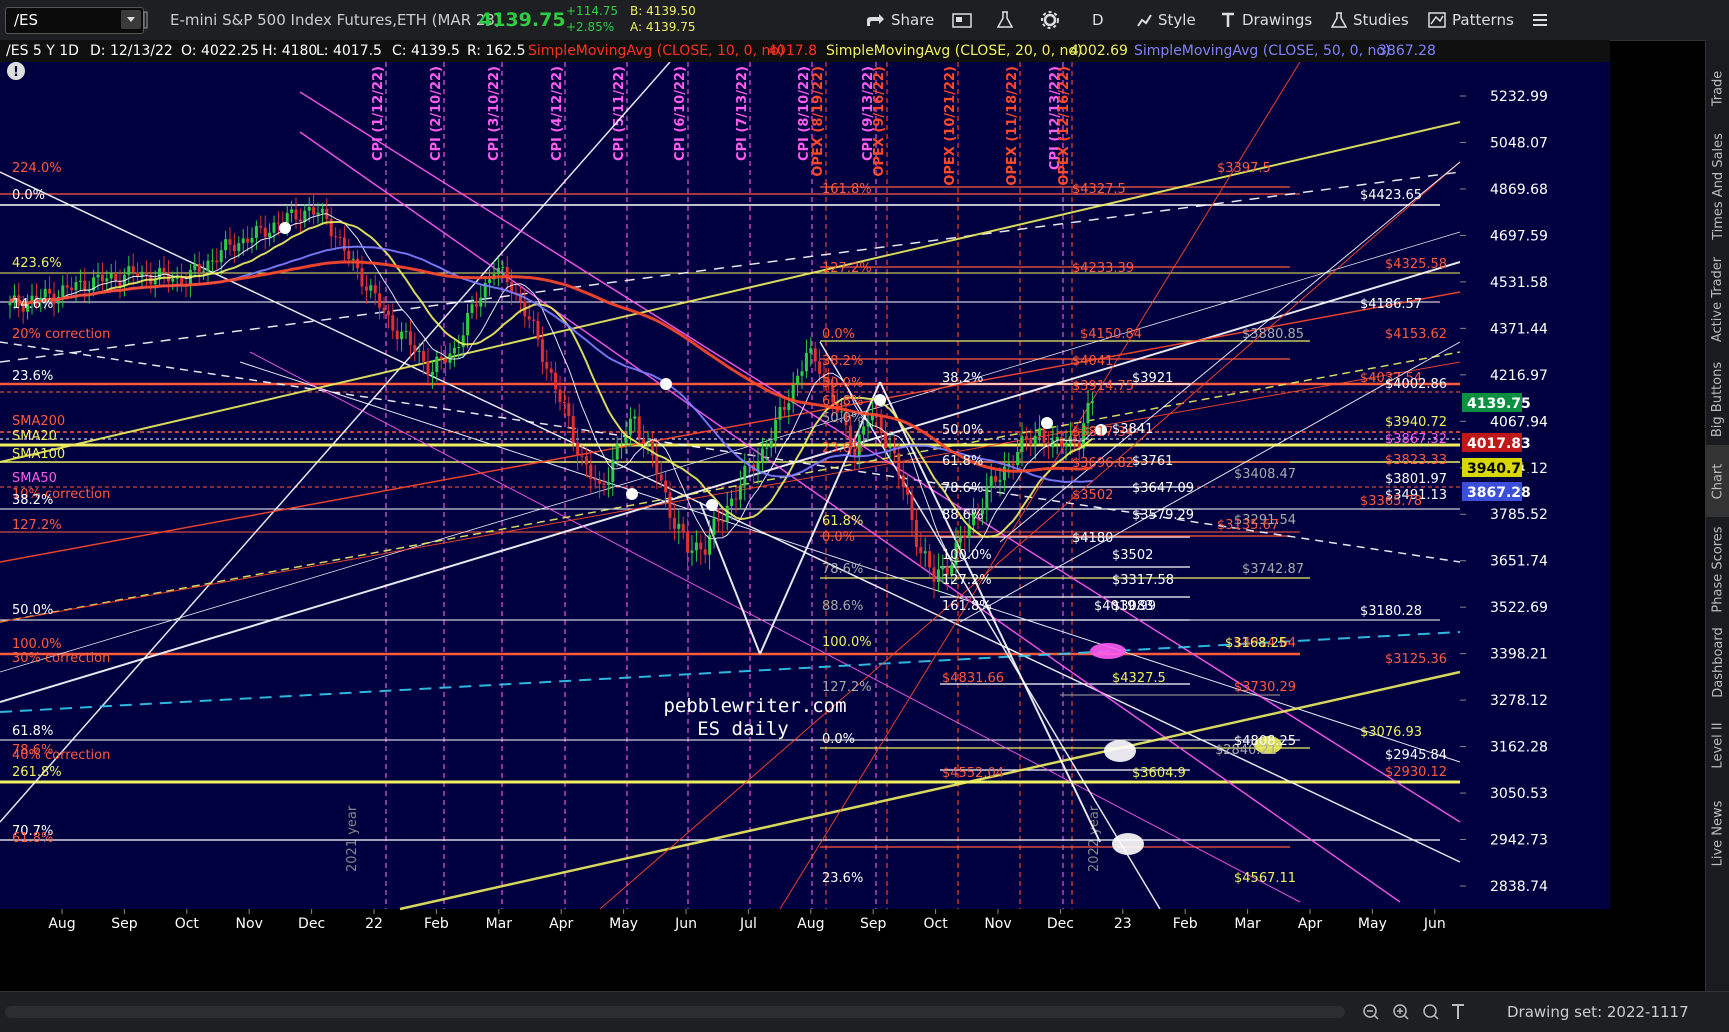  What do you see at coordinates (1416, 479) in the screenshot?
I see `level-label: $3801.97` at bounding box center [1416, 479].